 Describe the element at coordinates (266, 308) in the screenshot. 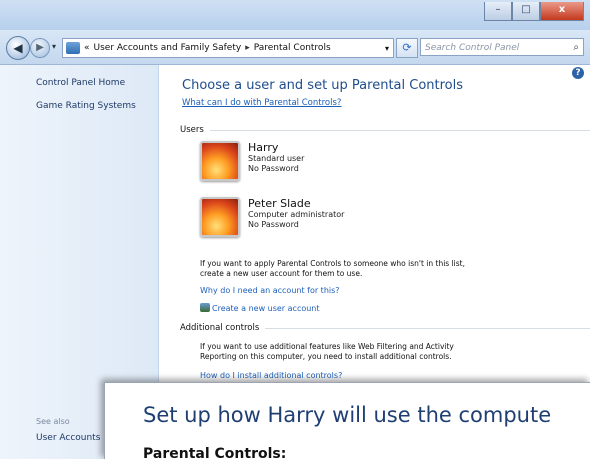

I see `create-user-account-label: Create a new user account` at that location.